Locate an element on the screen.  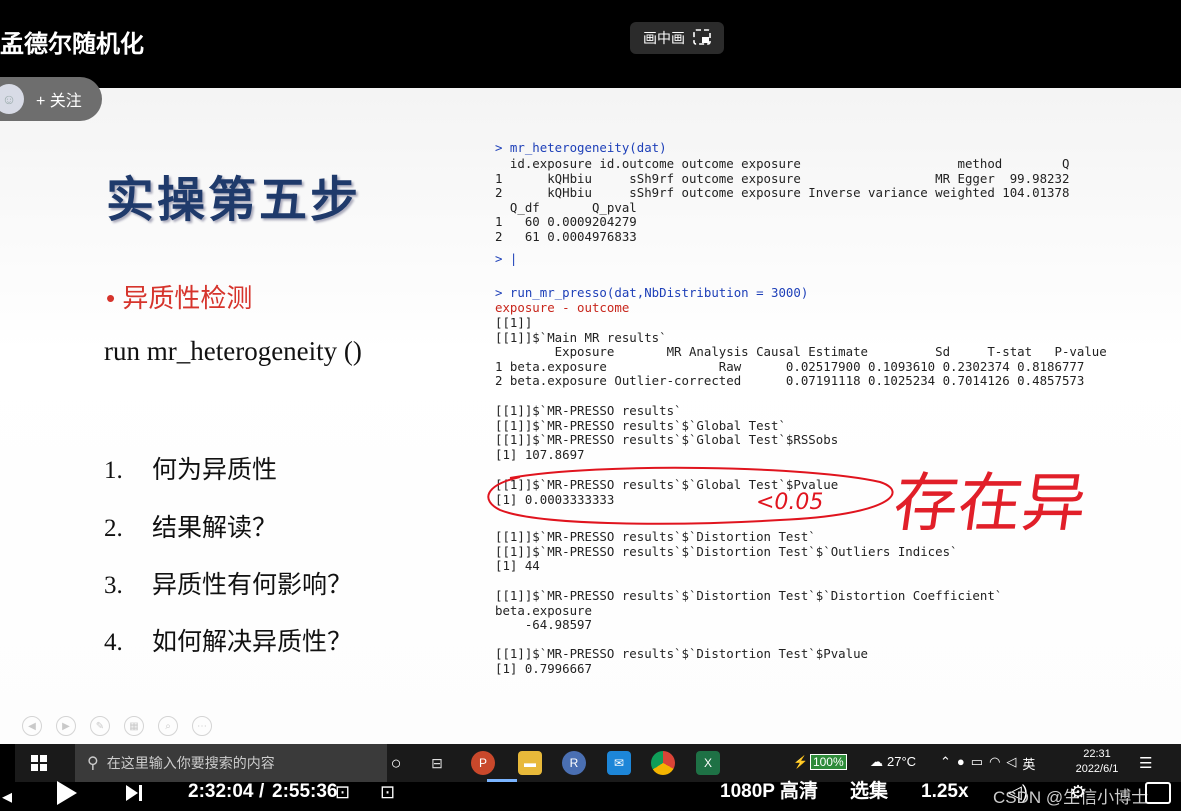
console-warning: exposure - outcome is located at coordinates (562, 307).